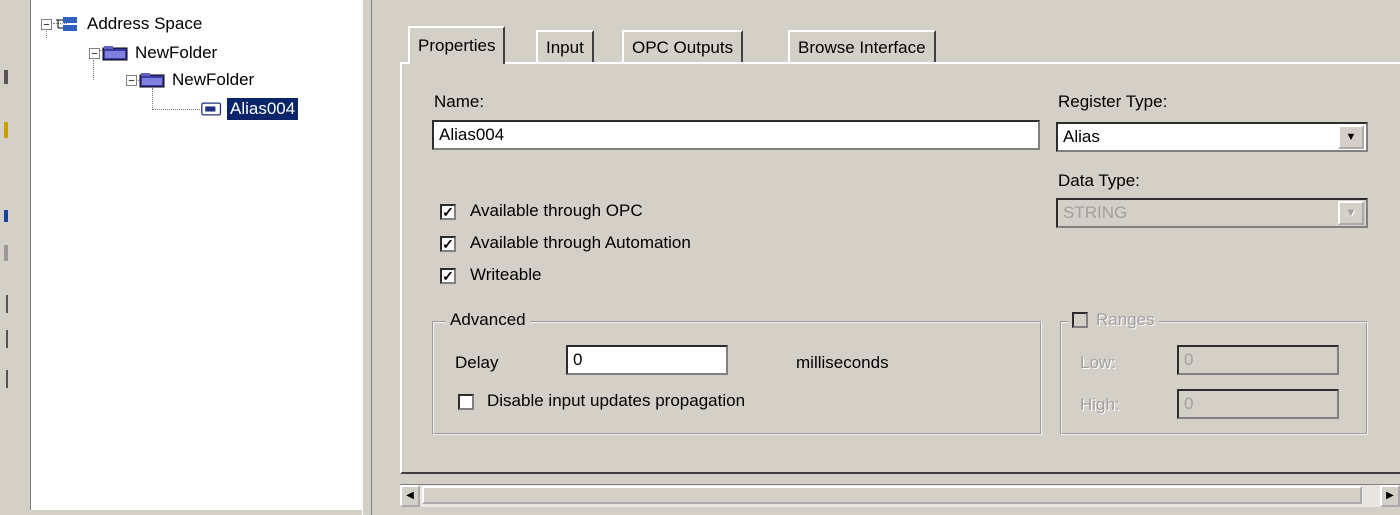 The image size is (1400, 515). I want to click on checkbox-label: Disable input updates propagation, so click(616, 400).